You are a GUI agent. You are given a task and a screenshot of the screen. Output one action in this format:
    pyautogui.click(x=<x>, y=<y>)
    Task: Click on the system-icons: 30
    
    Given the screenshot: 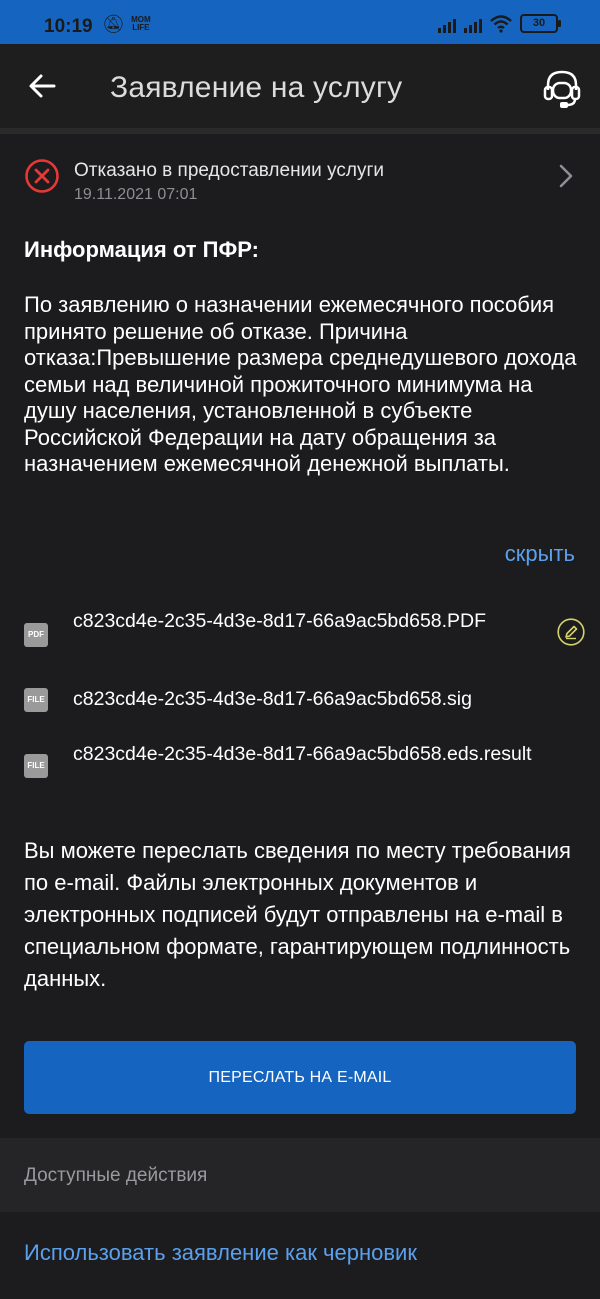 What is the action you would take?
    pyautogui.click(x=499, y=23)
    